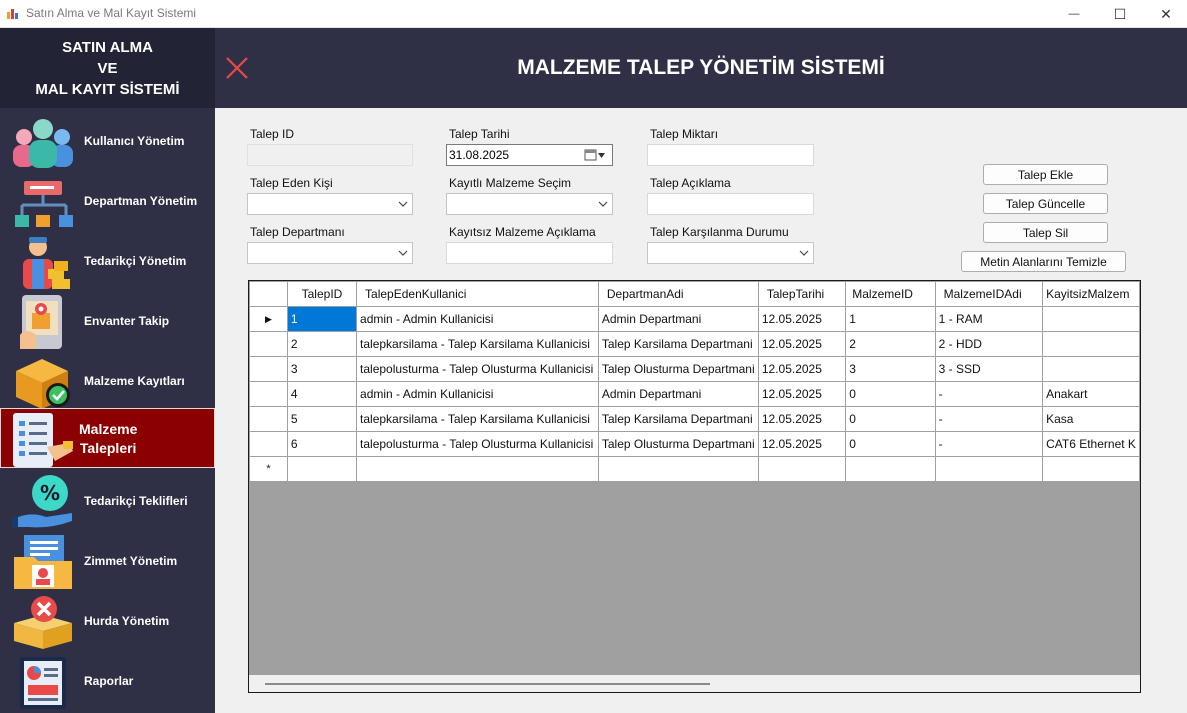 Image resolution: width=1187 pixels, height=713 pixels. What do you see at coordinates (322, 419) in the screenshot?
I see `table-cell: 5` at bounding box center [322, 419].